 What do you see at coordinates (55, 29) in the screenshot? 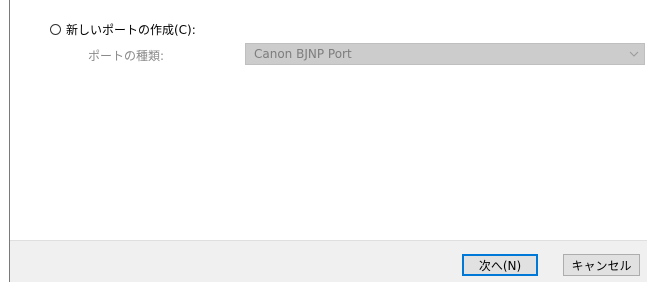
I see `create-new-port-radio` at bounding box center [55, 29].